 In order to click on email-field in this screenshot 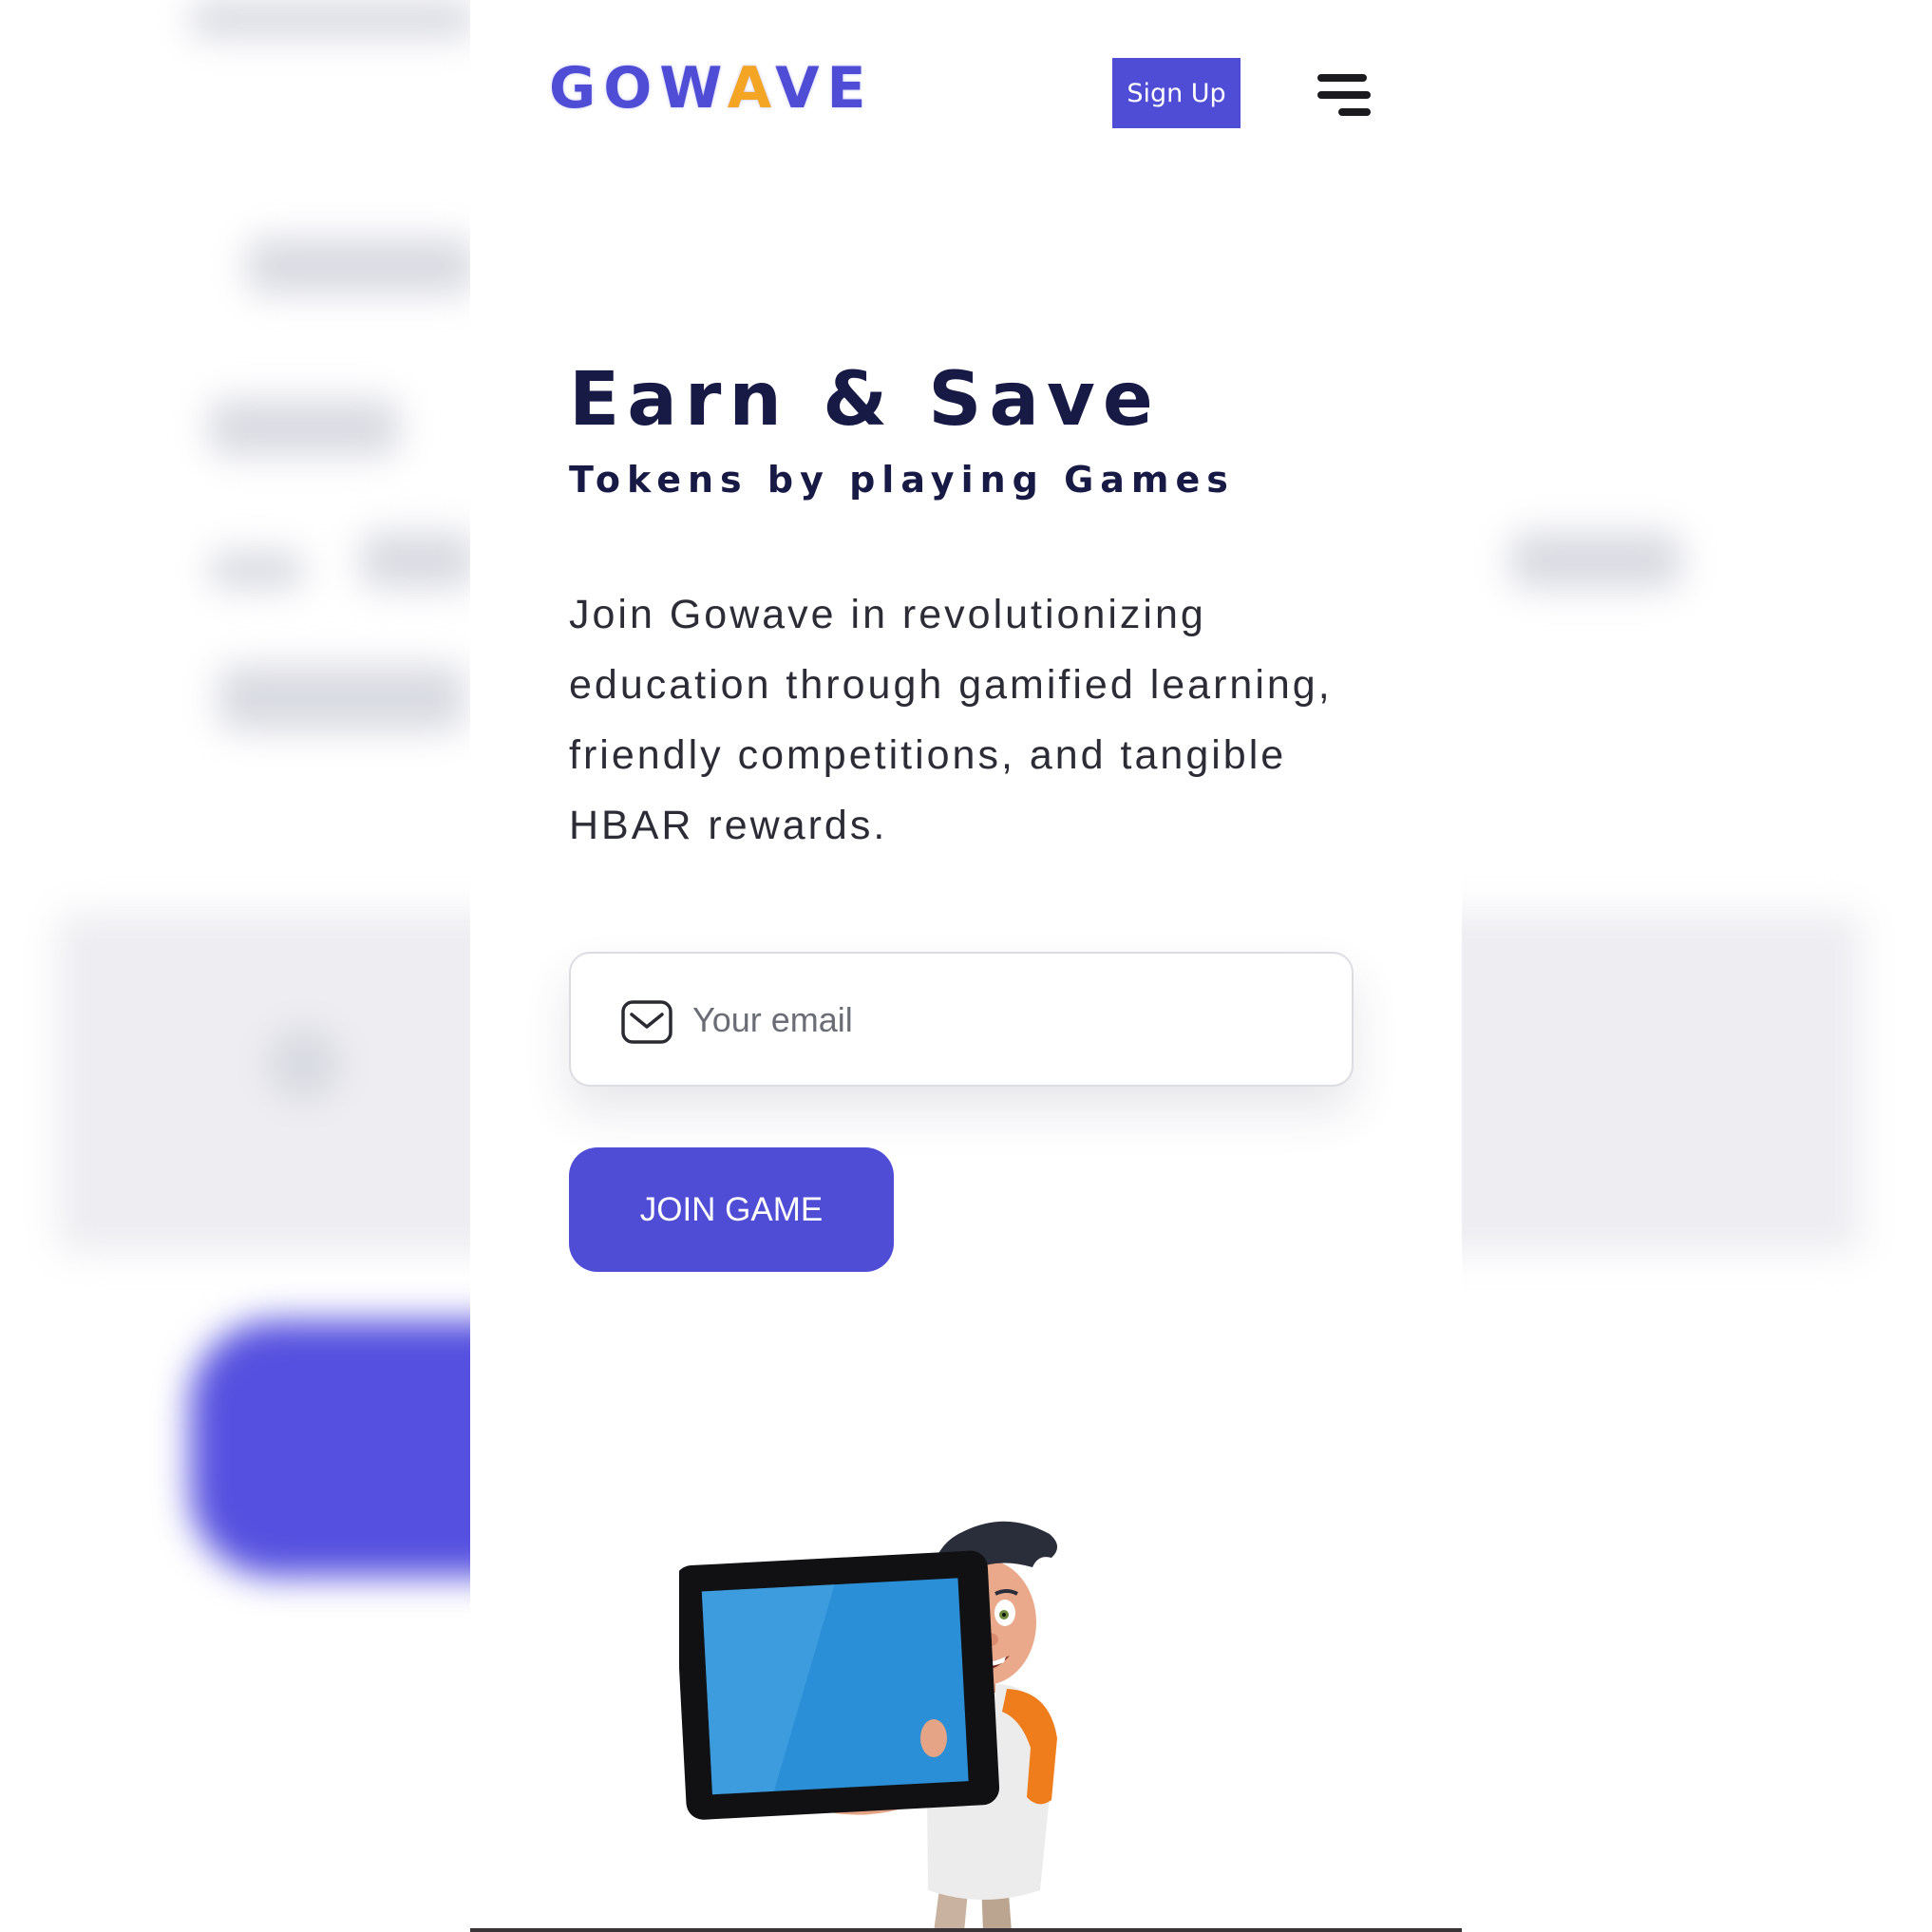, I will do `click(961, 1019)`.